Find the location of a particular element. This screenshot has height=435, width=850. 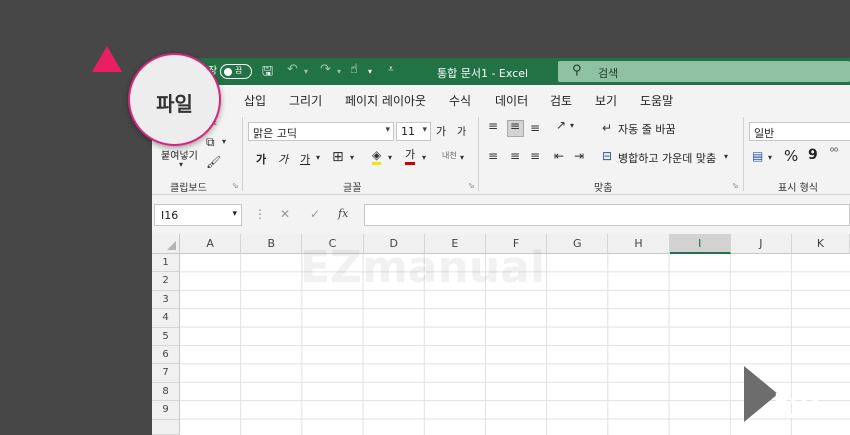

tab-review: 검토 is located at coordinates (561, 100).